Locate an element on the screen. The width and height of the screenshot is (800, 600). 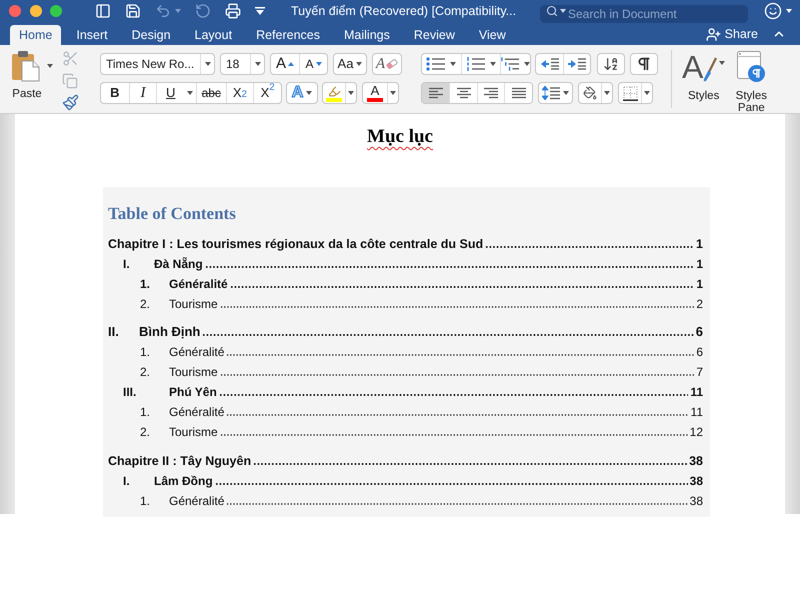
save-icon is located at coordinates (133, 11).